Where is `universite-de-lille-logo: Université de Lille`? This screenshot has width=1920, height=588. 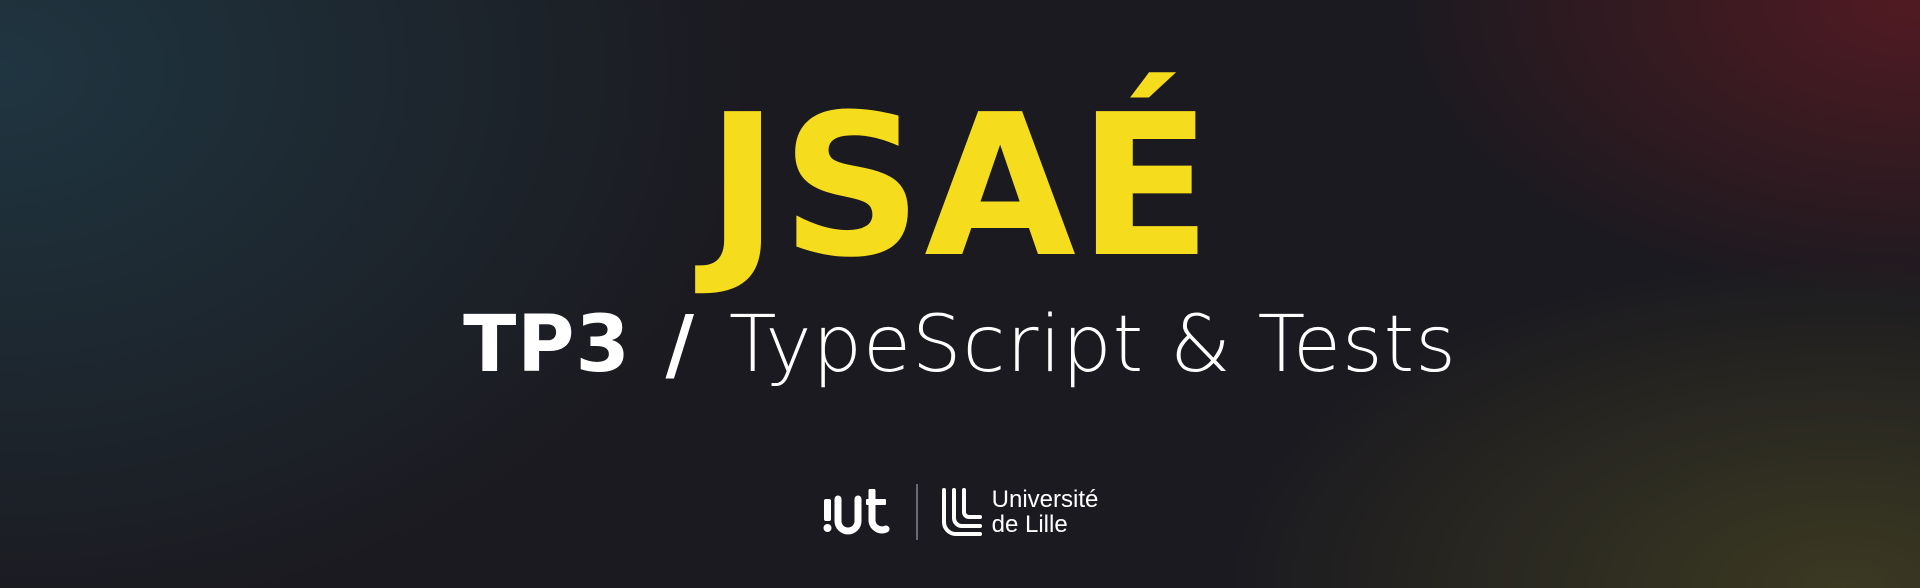
universite-de-lille-logo: Université de Lille is located at coordinates (1019, 512).